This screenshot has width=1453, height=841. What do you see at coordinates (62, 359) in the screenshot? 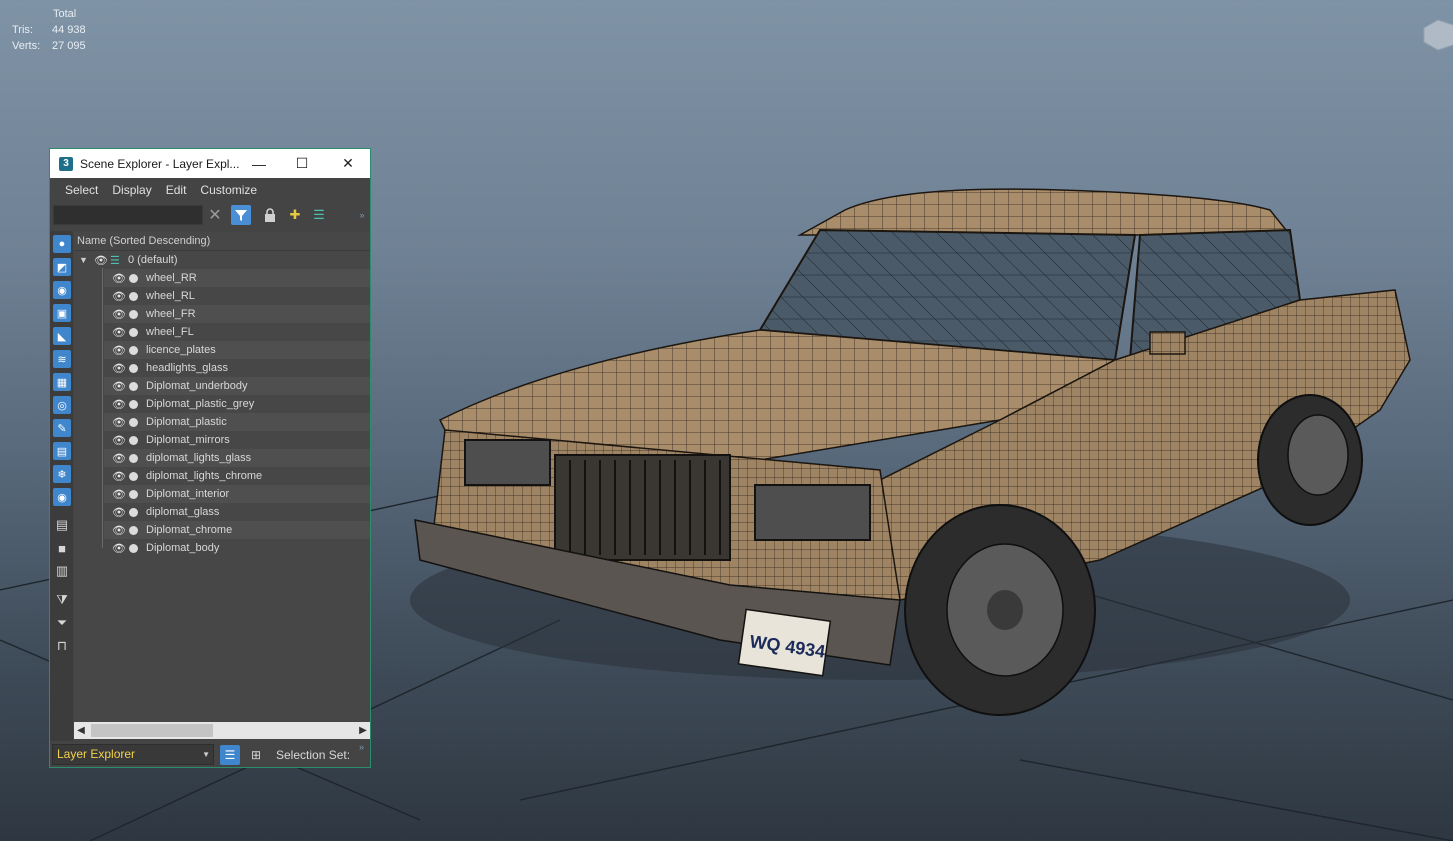
I see `spacewarps-filter-icon: ≋` at bounding box center [62, 359].